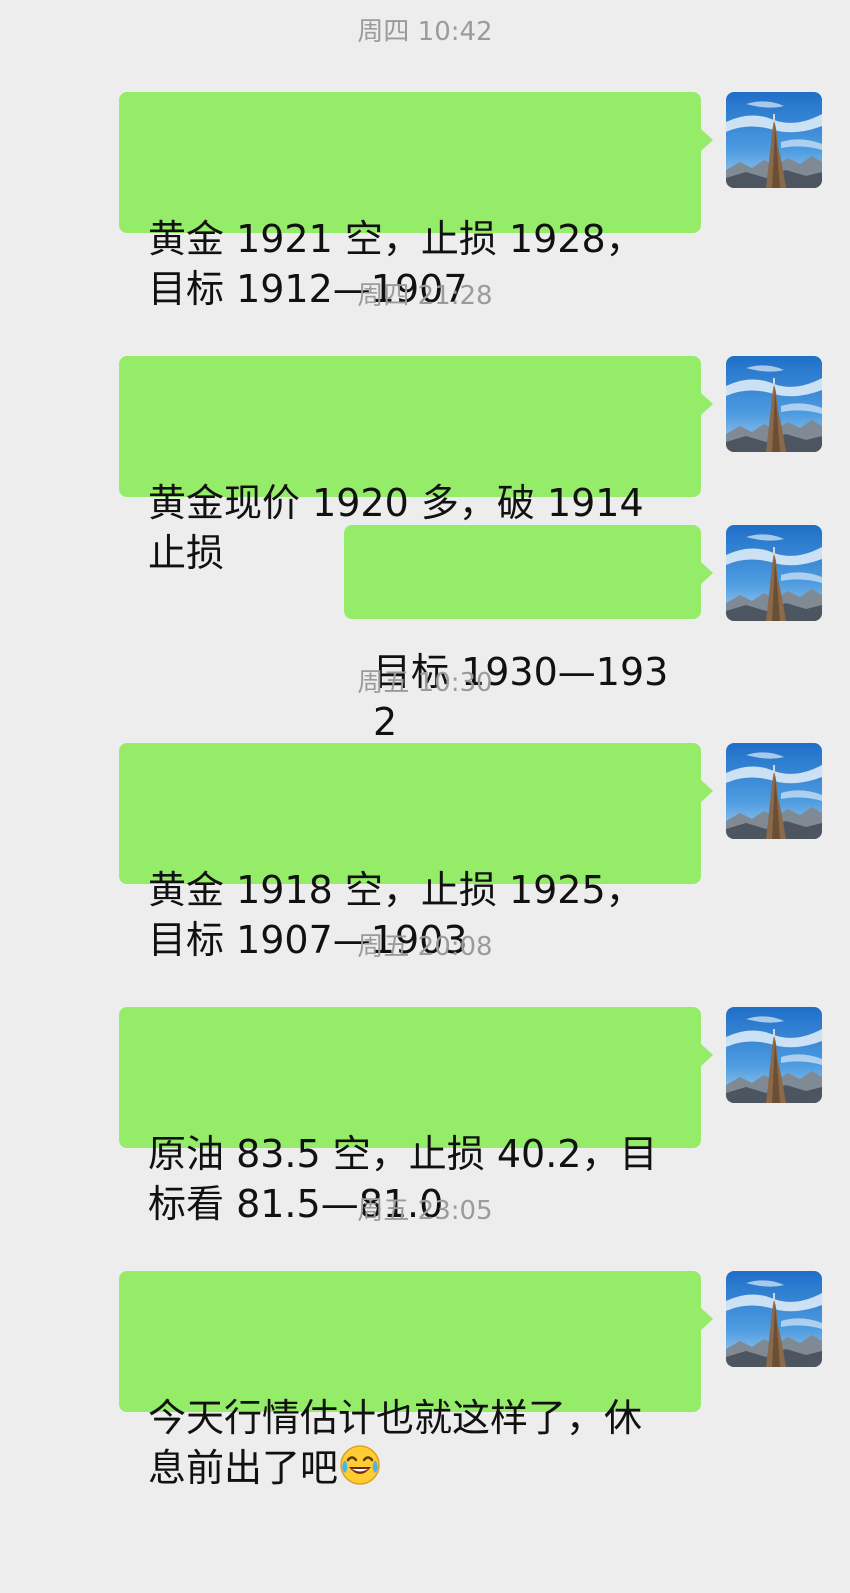  I want to click on timestamp: 周五 20:08, so click(425, 947).